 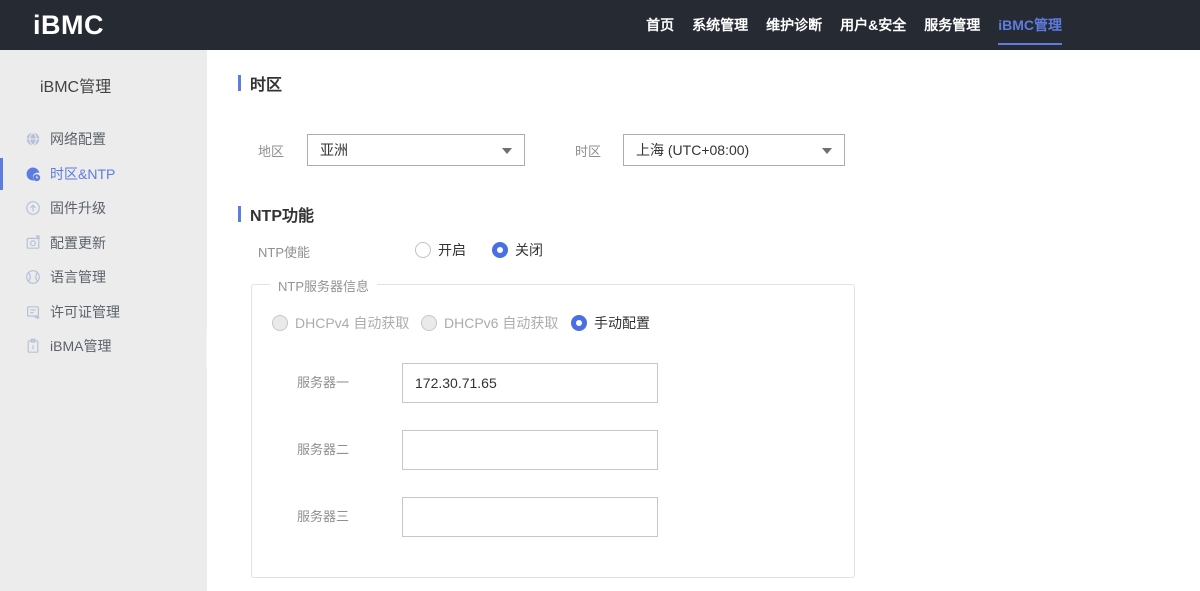 What do you see at coordinates (501, 323) in the screenshot?
I see `radio-label: DHCPv6 自动获取` at bounding box center [501, 323].